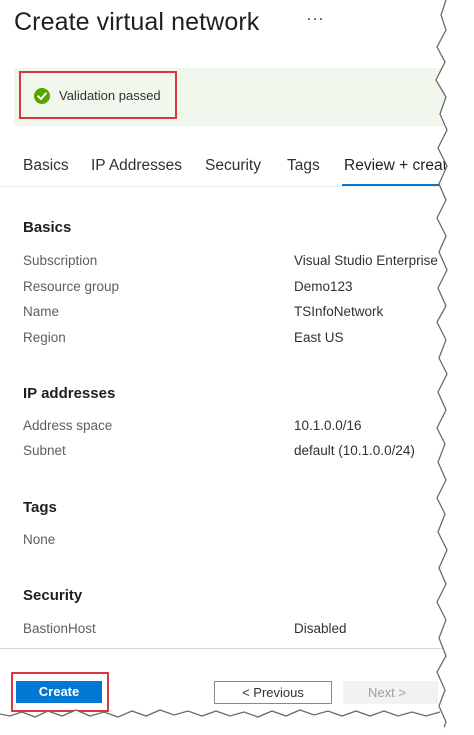 The height and width of the screenshot is (735, 474). Describe the element at coordinates (273, 692) in the screenshot. I see `previous-button: < Previous` at that location.